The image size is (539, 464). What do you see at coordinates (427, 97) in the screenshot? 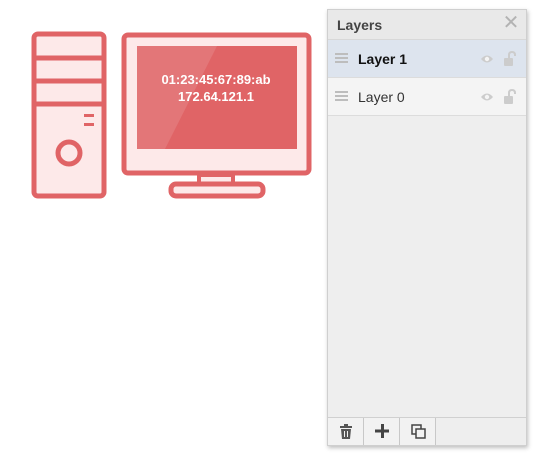
I see `layer-row-layer-0: Layer 0` at bounding box center [427, 97].